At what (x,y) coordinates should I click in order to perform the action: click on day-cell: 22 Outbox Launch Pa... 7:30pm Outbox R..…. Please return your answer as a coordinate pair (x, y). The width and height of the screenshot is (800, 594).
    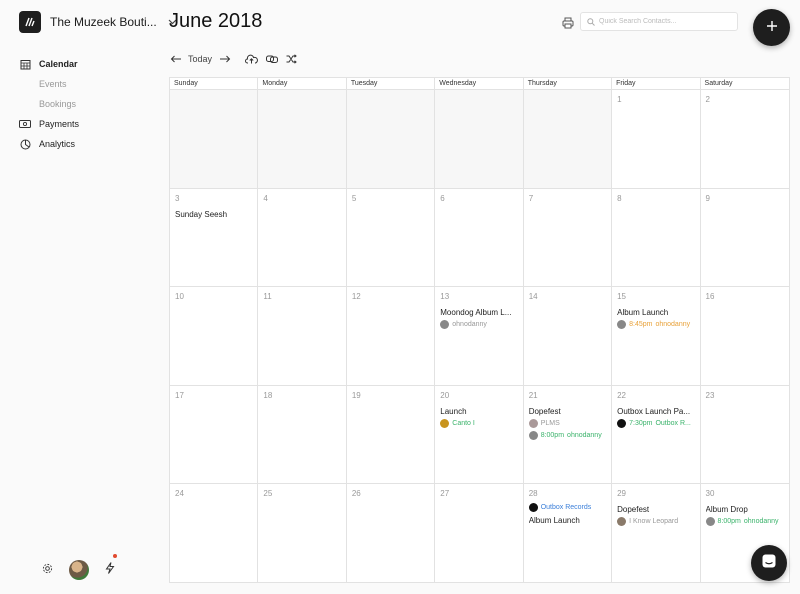
    Looking at the image, I should click on (656, 434).